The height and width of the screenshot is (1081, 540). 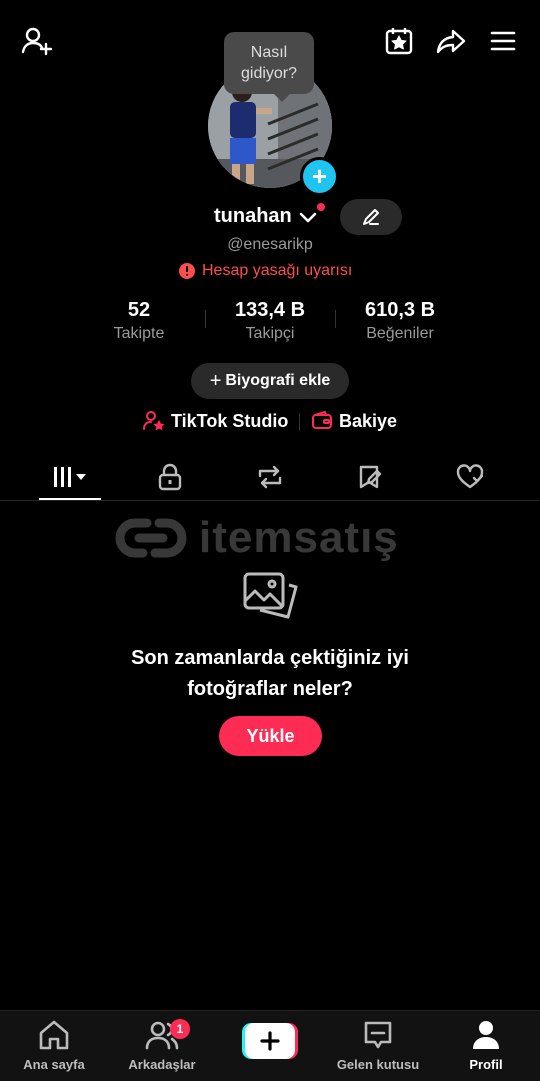 I want to click on wallet-icon, so click(x=322, y=420).